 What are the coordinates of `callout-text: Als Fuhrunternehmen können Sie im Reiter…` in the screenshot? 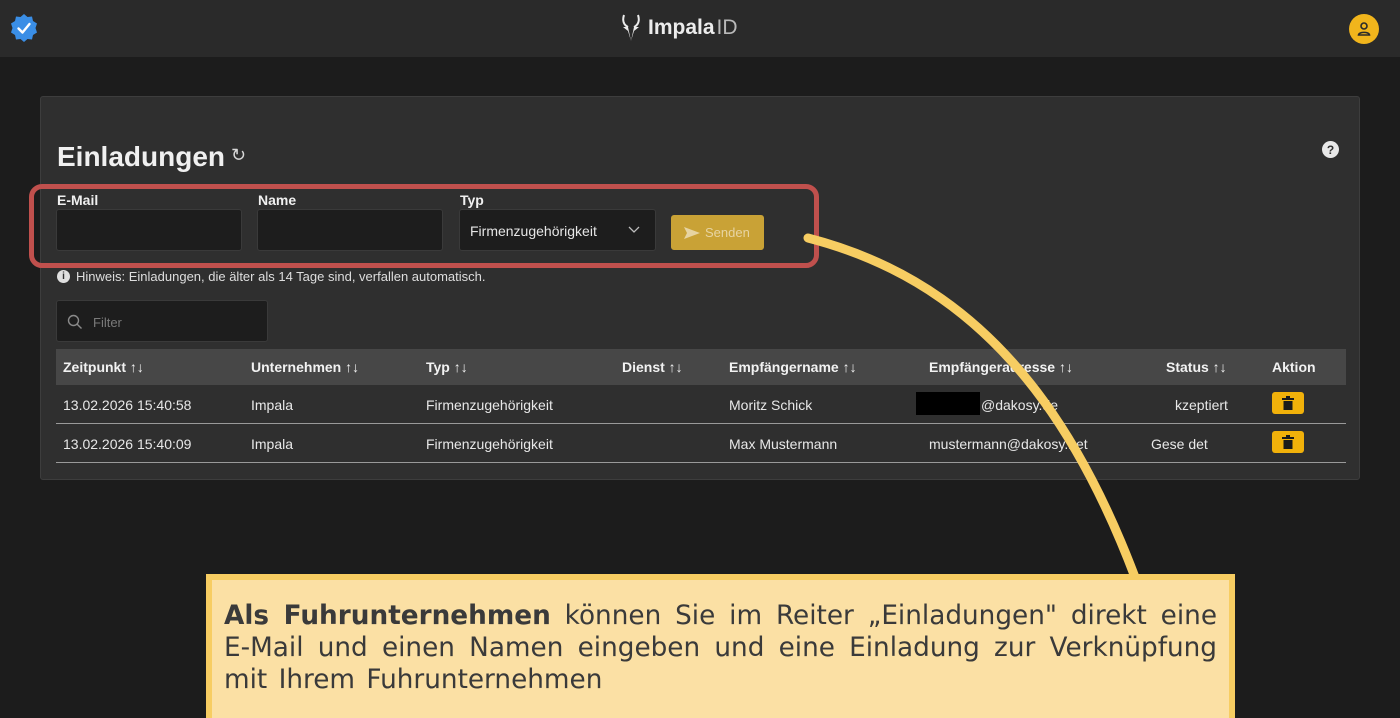 It's located at (720, 638).